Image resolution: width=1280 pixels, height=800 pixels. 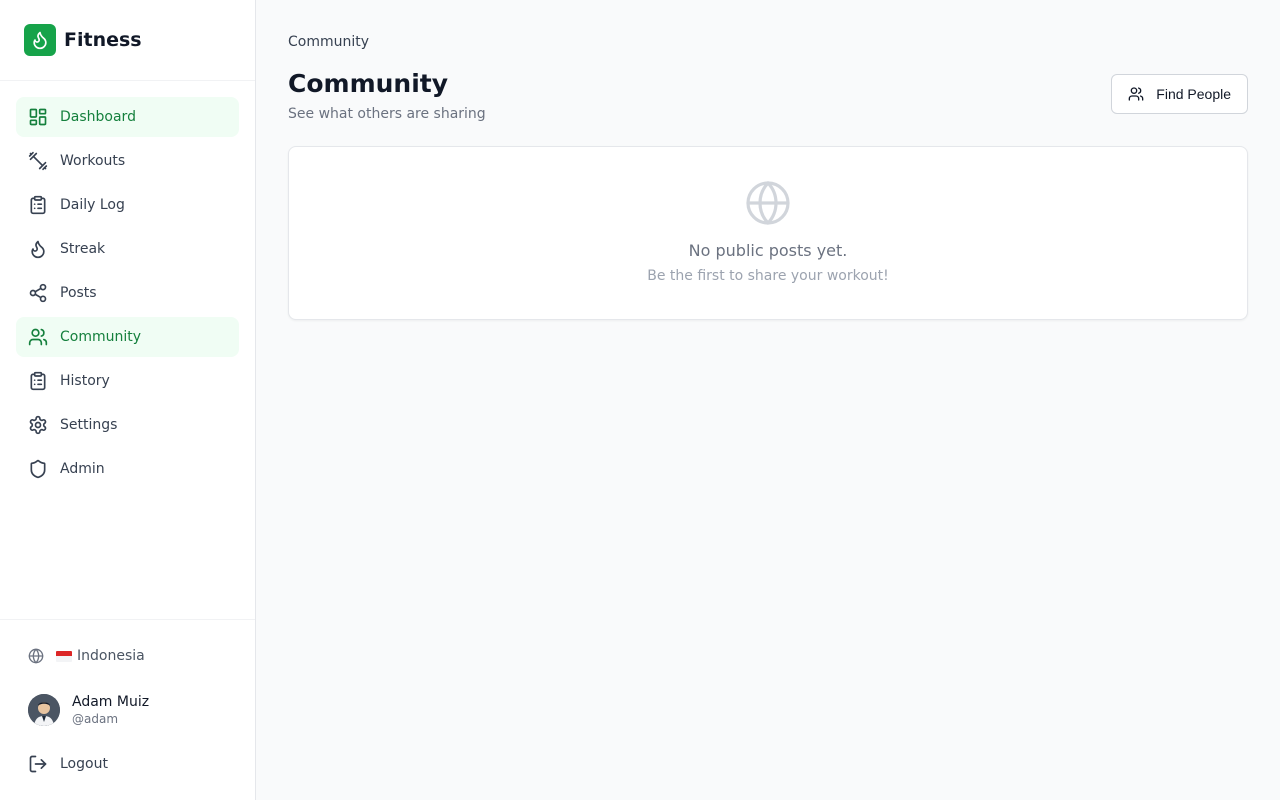 I want to click on language-label: Indonesia, so click(x=111, y=656).